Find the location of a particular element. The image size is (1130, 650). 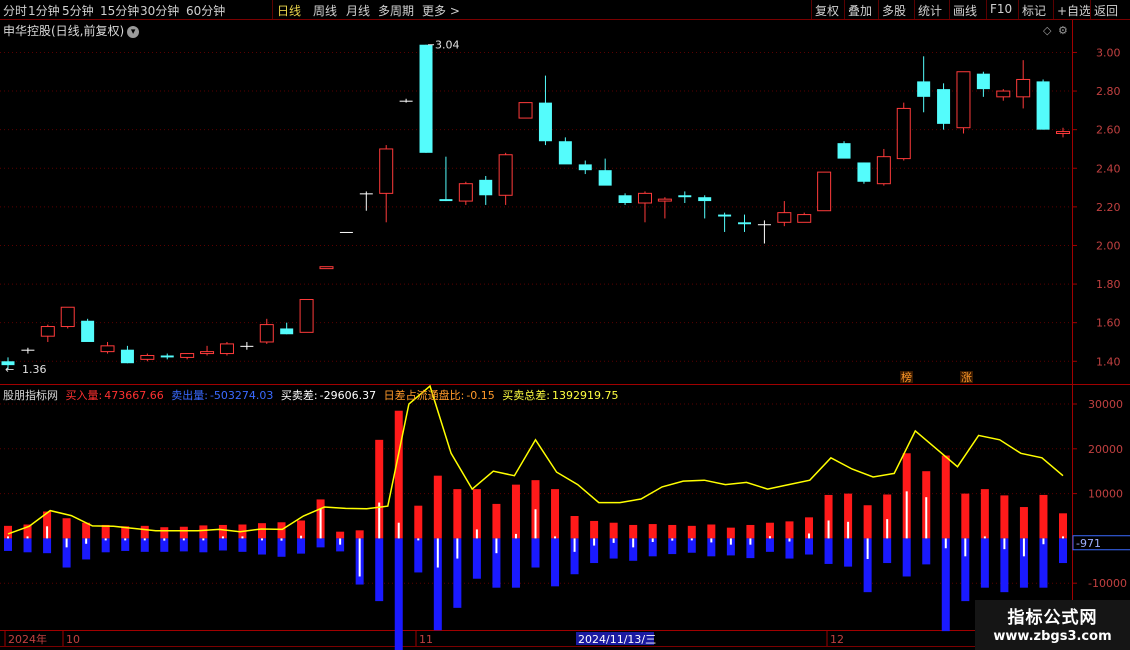

price-tick-label: 1.60 is located at coordinates (1108, 323).